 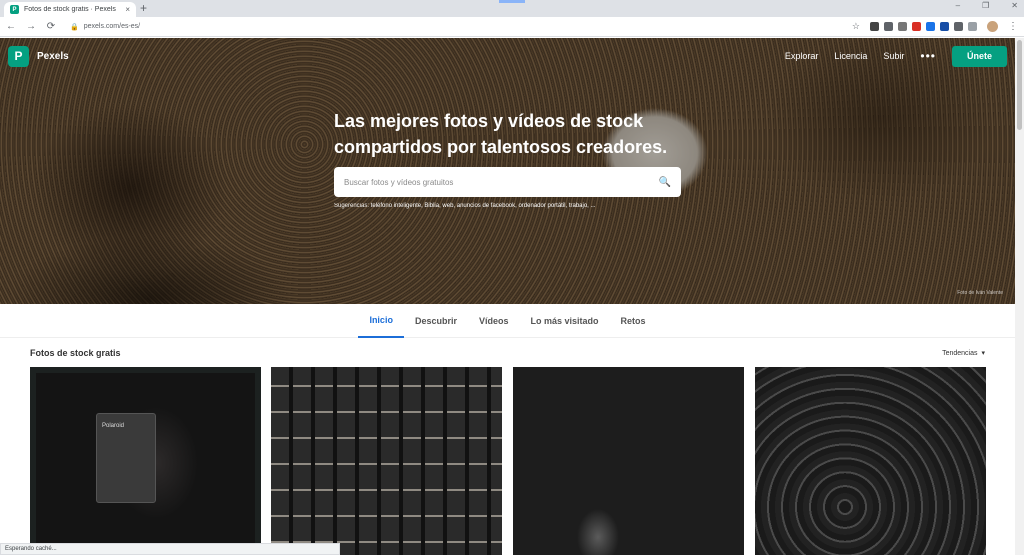 I want to click on brand-name: Pexels, so click(x=53, y=56).